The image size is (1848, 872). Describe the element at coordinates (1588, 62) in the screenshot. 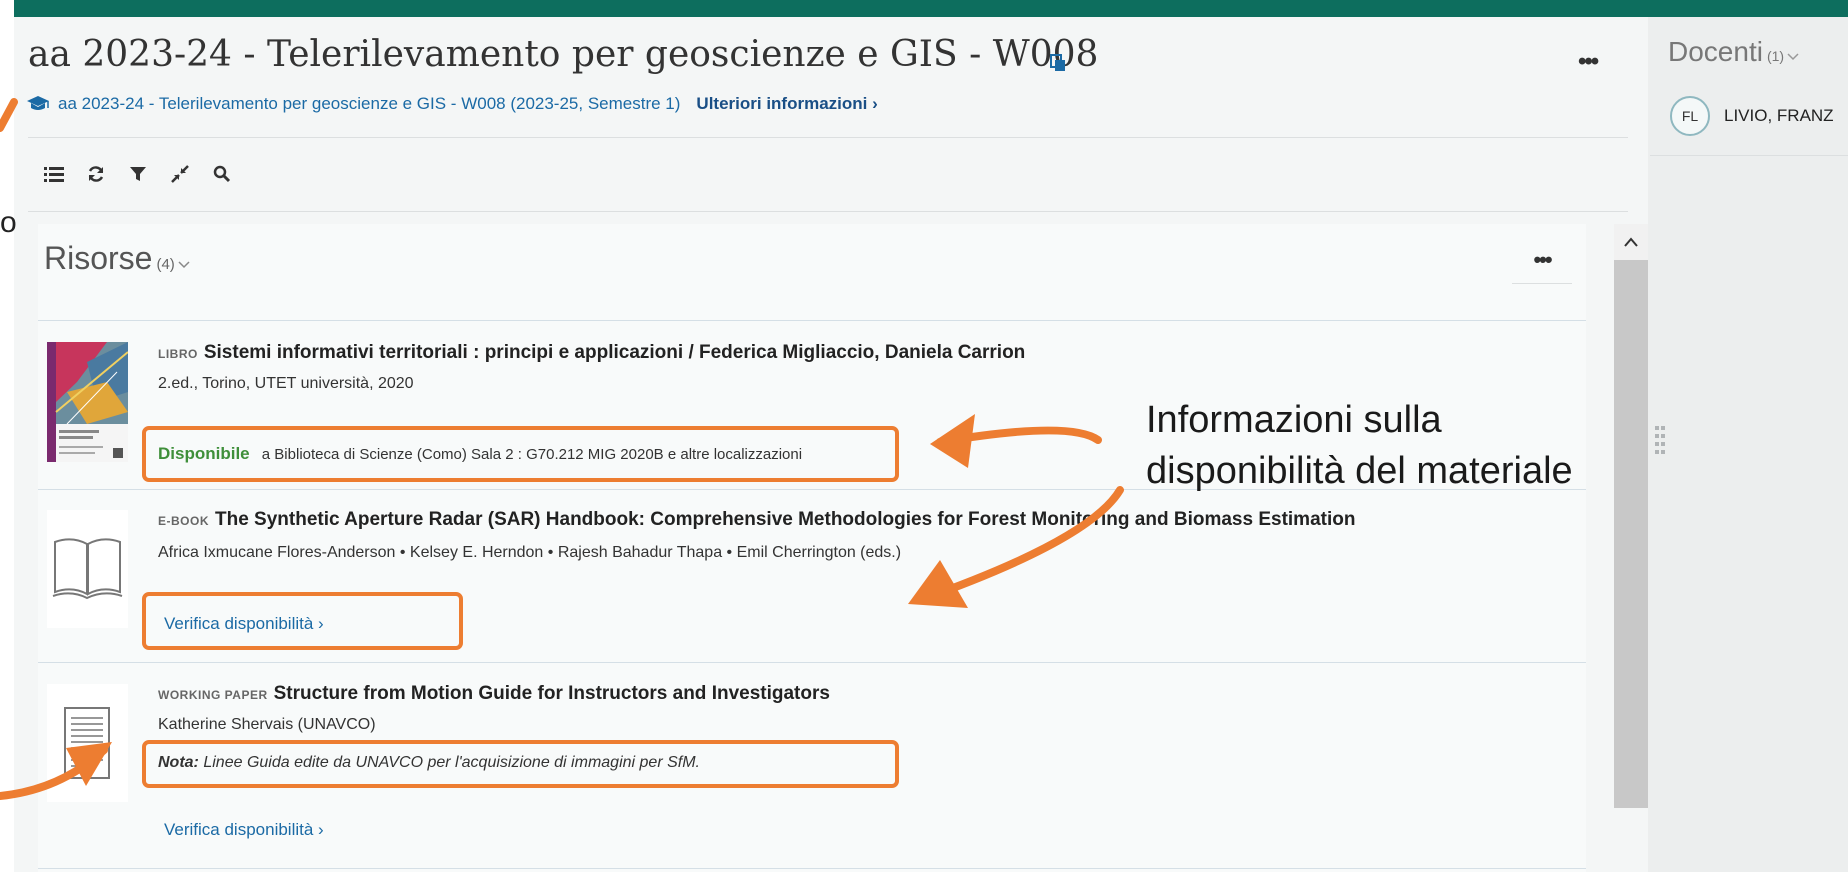

I see `page-more-menu-button: •••` at that location.